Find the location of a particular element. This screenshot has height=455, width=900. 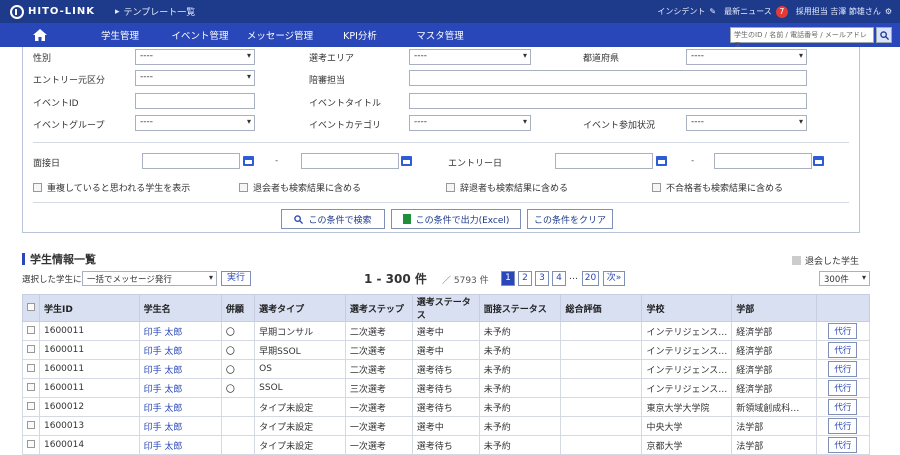

page-4-button: 4 is located at coordinates (559, 278).